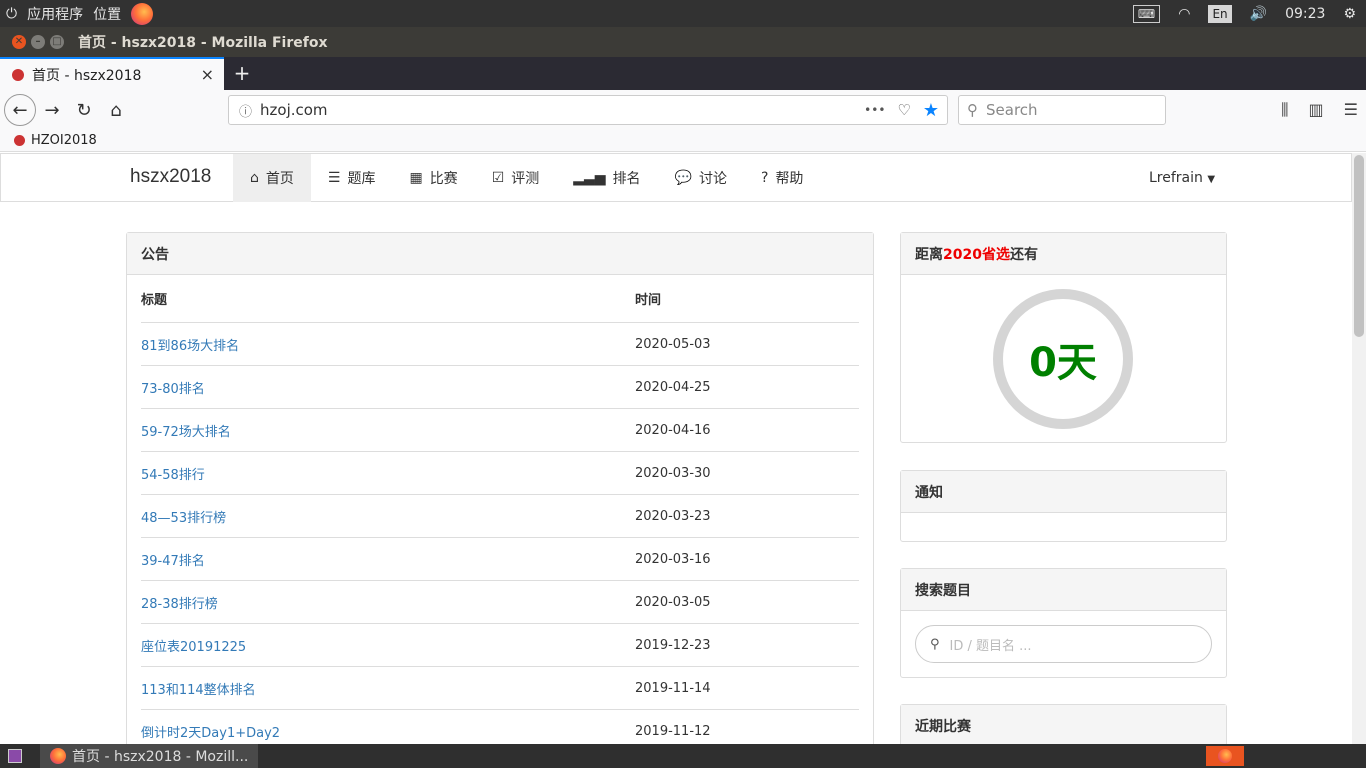 The height and width of the screenshot is (768, 1366). Describe the element at coordinates (929, 254) in the screenshot. I see `countdown-prefix: 距离` at that location.